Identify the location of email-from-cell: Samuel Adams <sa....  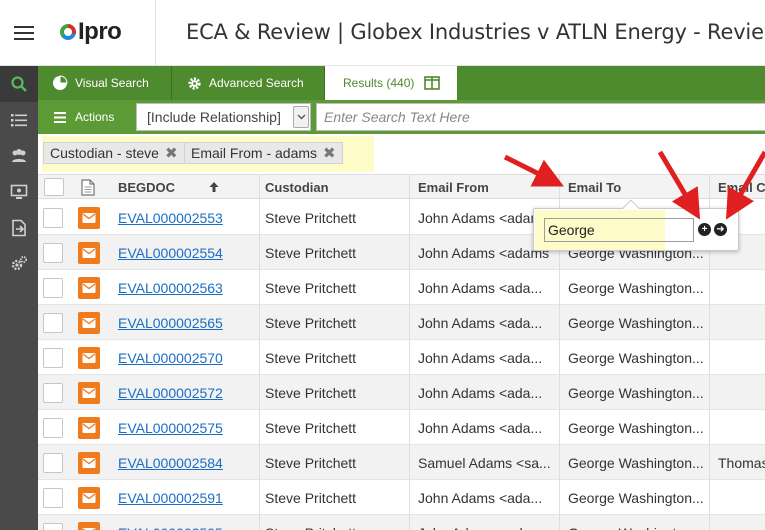
(484, 462).